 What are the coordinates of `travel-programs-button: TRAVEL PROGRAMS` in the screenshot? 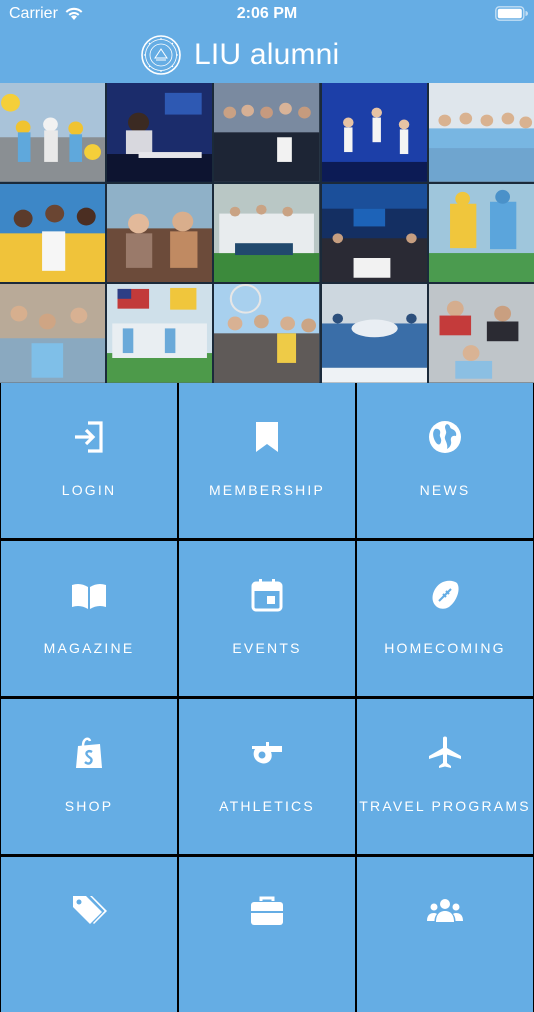 It's located at (445, 776).